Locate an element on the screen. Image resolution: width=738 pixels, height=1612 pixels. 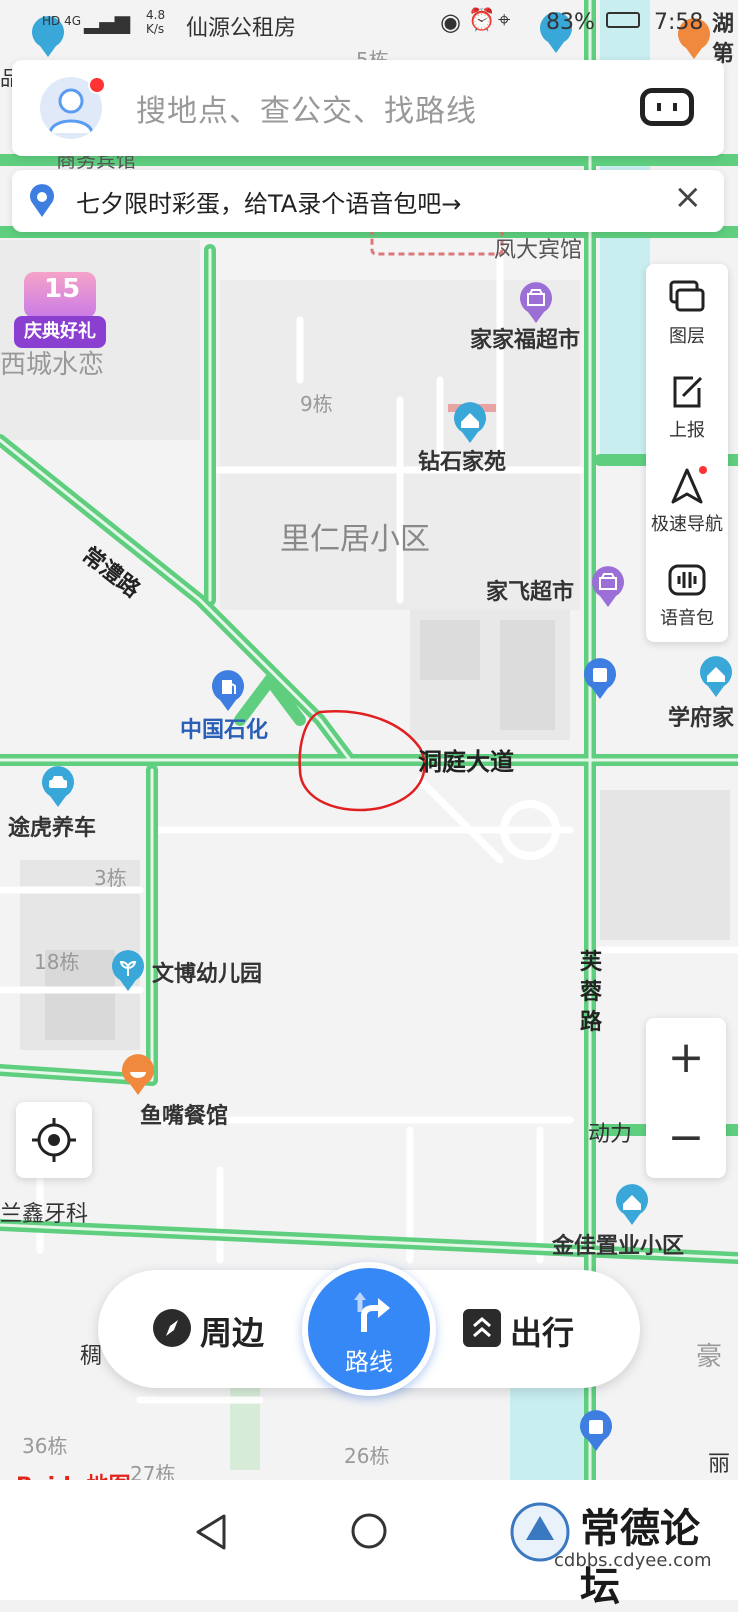
building-label: 36栋 is located at coordinates (45, 1446).